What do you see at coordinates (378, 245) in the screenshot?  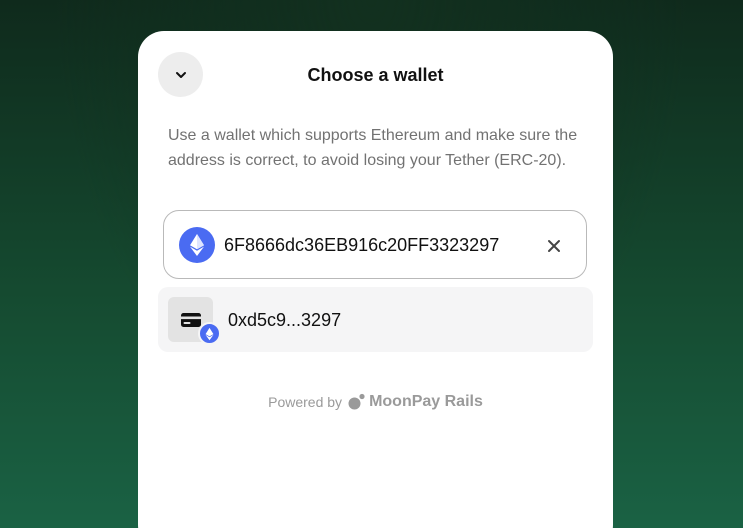 I see `wallet-address-input` at bounding box center [378, 245].